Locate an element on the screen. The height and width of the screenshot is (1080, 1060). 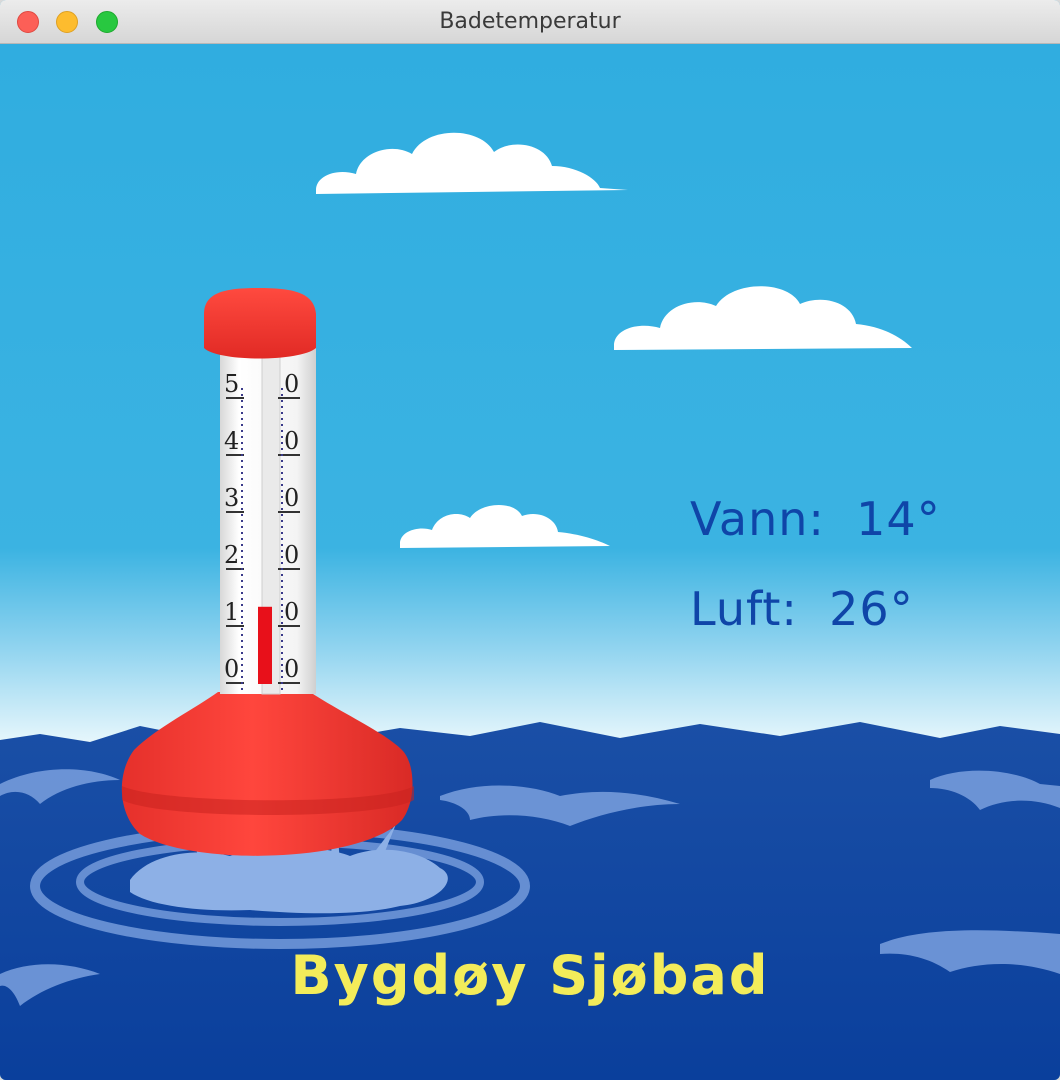
scale-left-label: 3 is located at coordinates (231, 498).